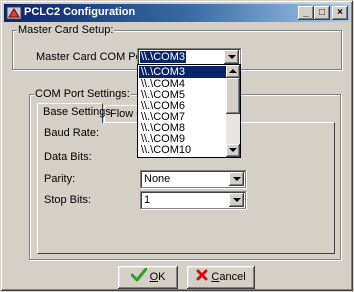 The height and width of the screenshot is (292, 354). I want to click on x-icon, so click(202, 275).